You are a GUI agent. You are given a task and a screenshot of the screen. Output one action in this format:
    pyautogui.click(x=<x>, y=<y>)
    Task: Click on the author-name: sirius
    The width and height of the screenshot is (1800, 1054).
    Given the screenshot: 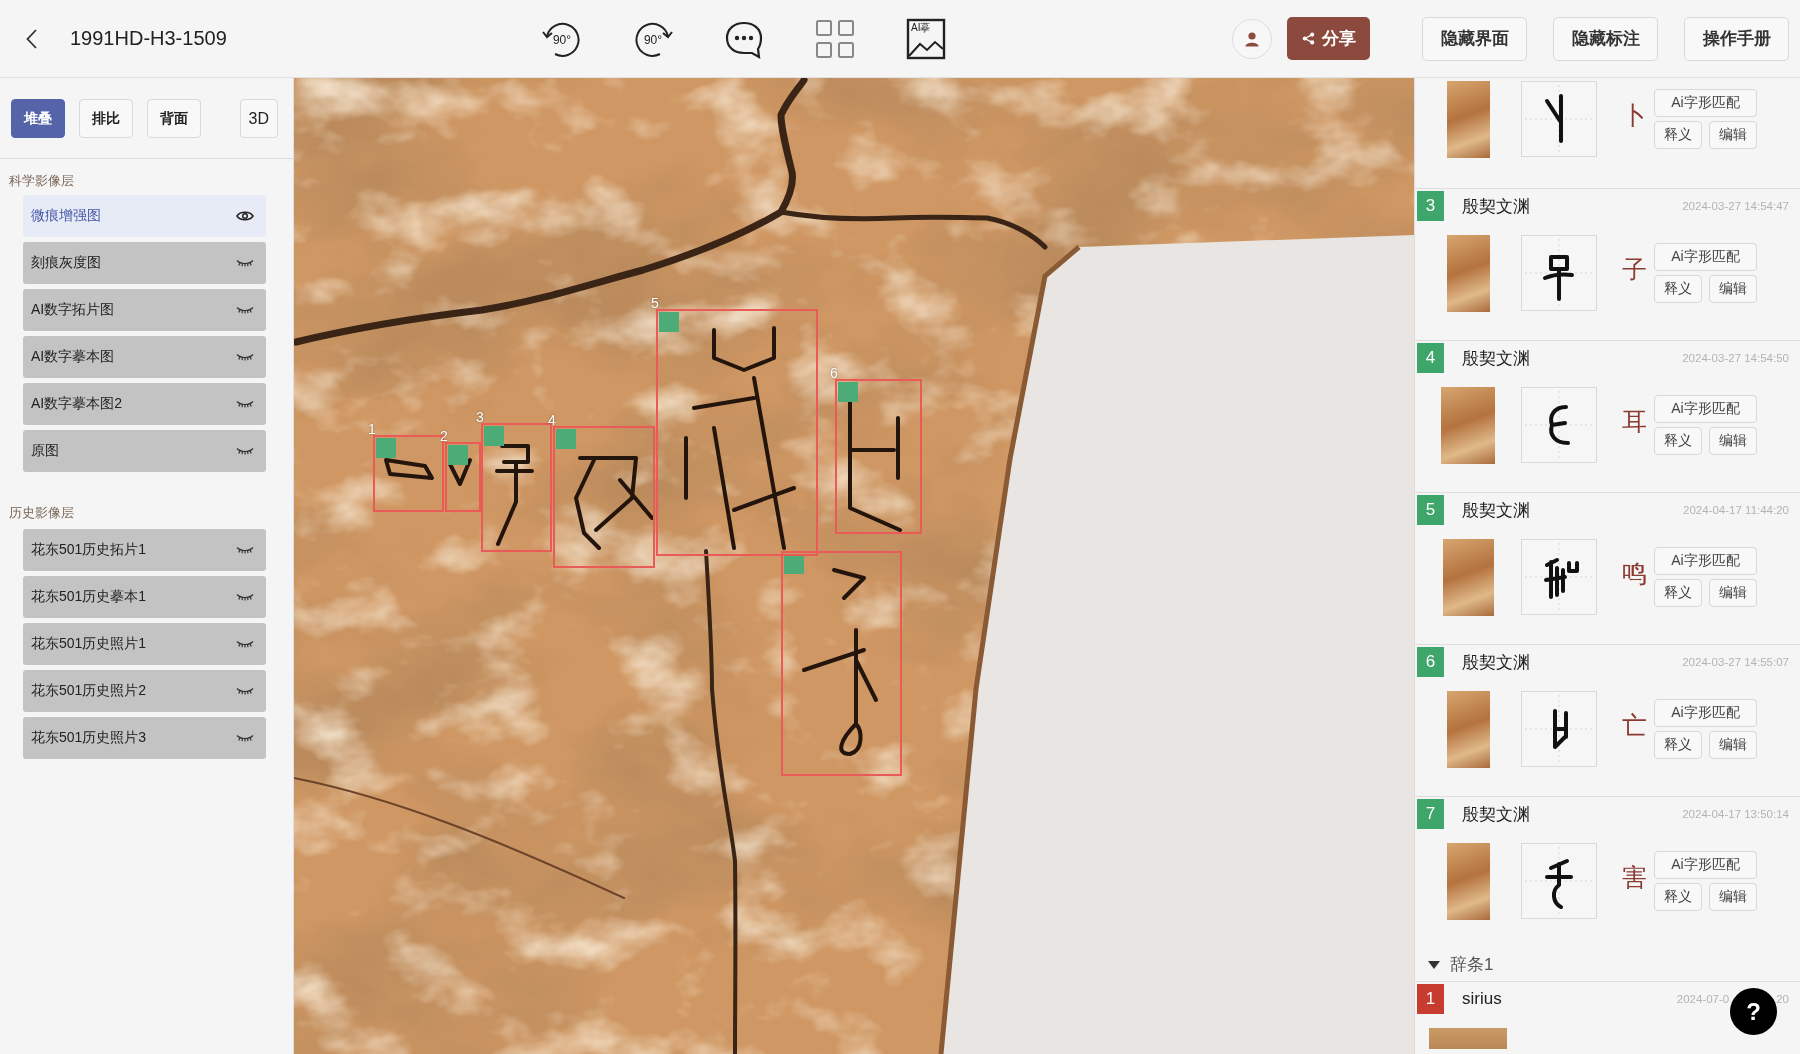 What is the action you would take?
    pyautogui.click(x=1482, y=999)
    